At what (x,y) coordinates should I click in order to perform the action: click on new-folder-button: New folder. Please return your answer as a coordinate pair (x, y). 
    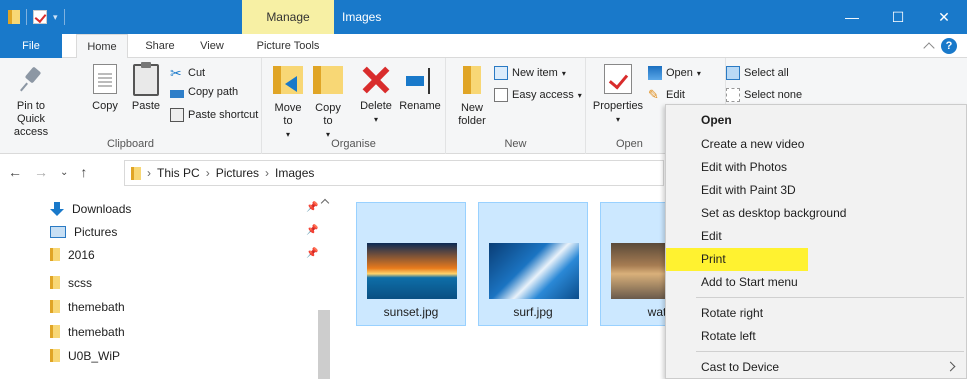
    Looking at the image, I should click on (472, 96).